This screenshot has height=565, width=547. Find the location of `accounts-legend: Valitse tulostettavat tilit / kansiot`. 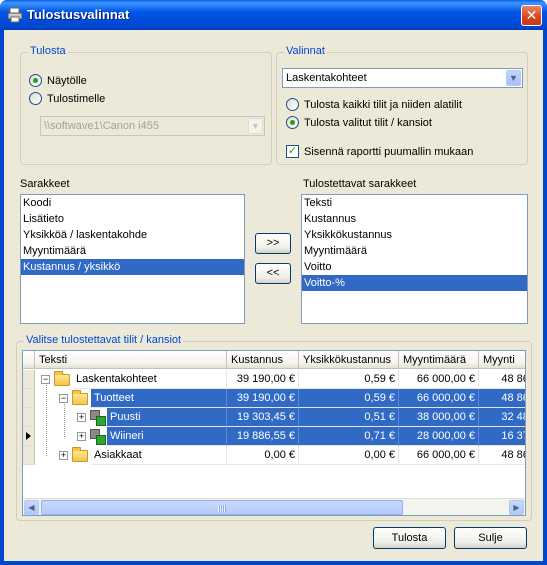

accounts-legend: Valitse tulostettavat tilit / kansiot is located at coordinates (104, 340).